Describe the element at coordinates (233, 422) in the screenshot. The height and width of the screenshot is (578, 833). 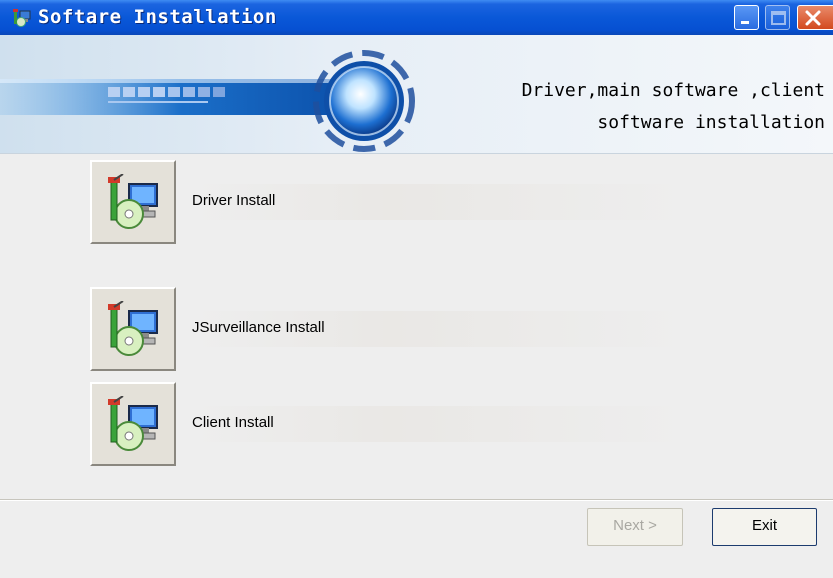
I see `client-install-label: Client Install` at that location.